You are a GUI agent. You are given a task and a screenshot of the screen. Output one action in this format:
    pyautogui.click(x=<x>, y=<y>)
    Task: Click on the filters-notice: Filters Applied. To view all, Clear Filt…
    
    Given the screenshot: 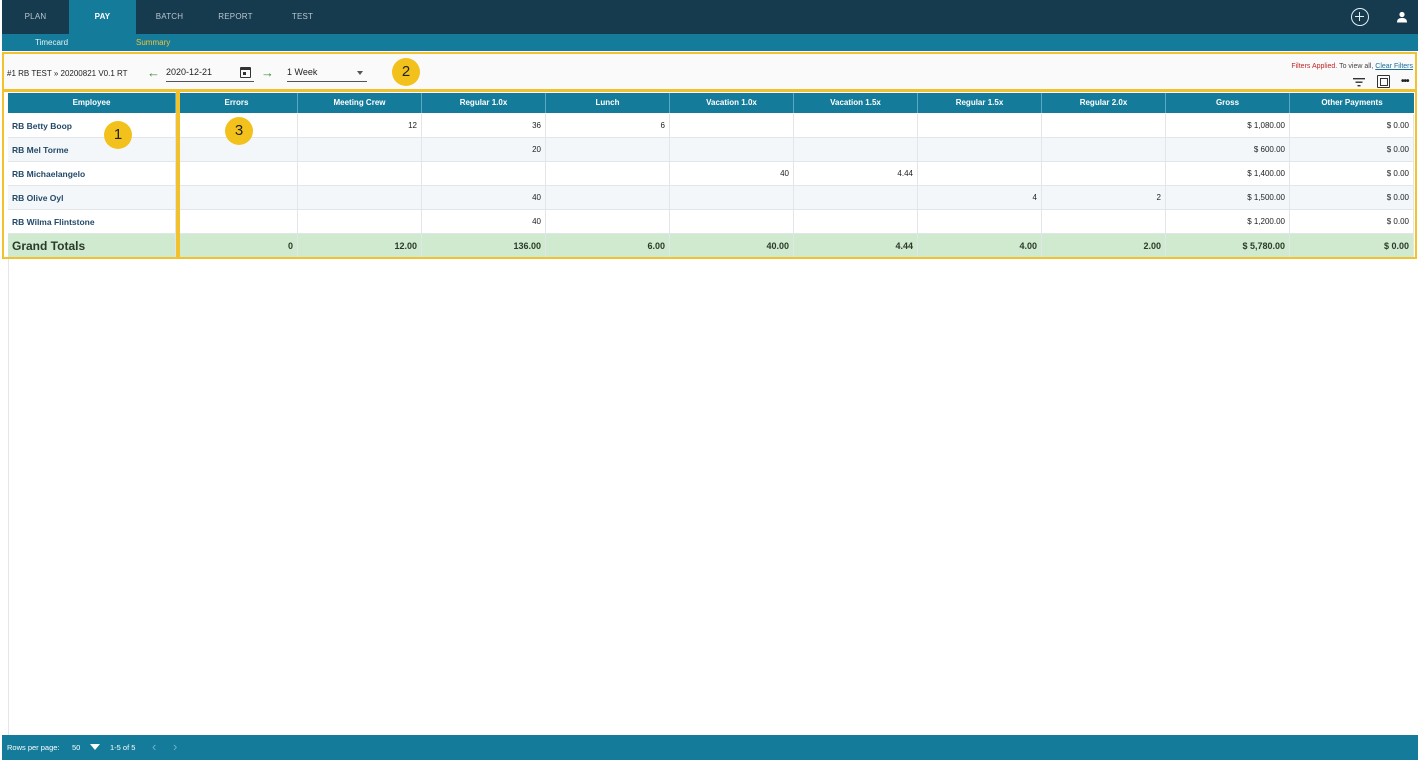 What is the action you would take?
    pyautogui.click(x=1352, y=66)
    